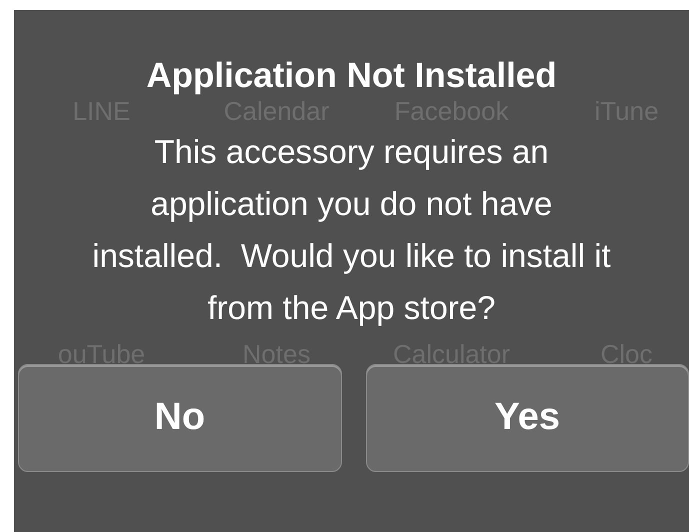 The height and width of the screenshot is (532, 689). Describe the element at coordinates (527, 418) in the screenshot. I see `alert-button: Yes` at that location.